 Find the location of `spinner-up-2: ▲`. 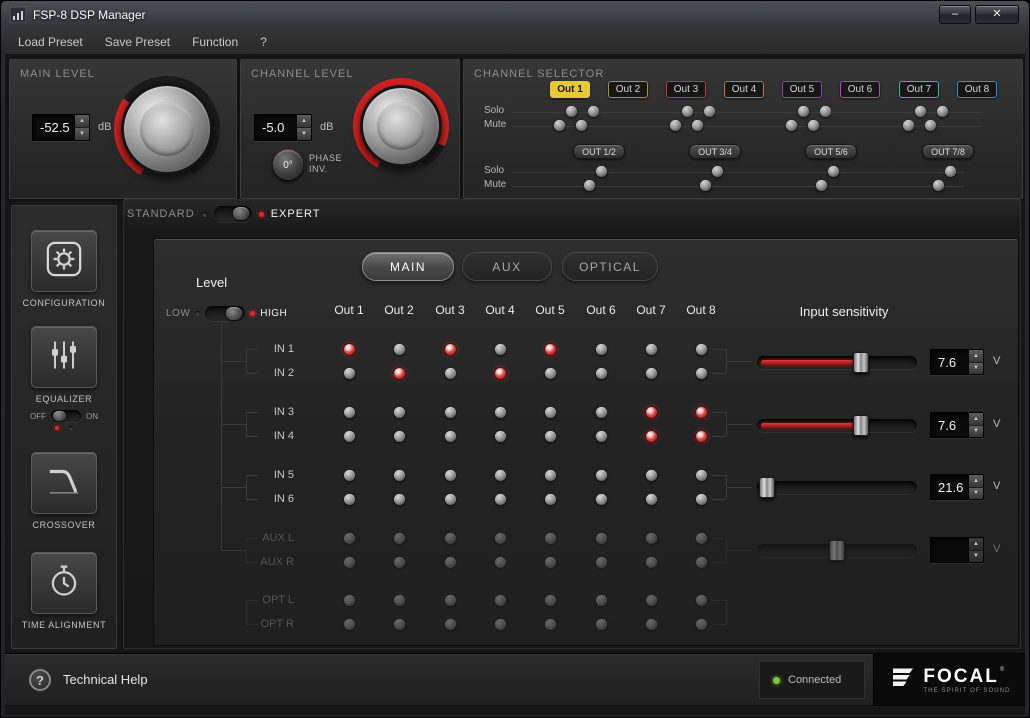

spinner-up-2: ▲ is located at coordinates (976, 419).